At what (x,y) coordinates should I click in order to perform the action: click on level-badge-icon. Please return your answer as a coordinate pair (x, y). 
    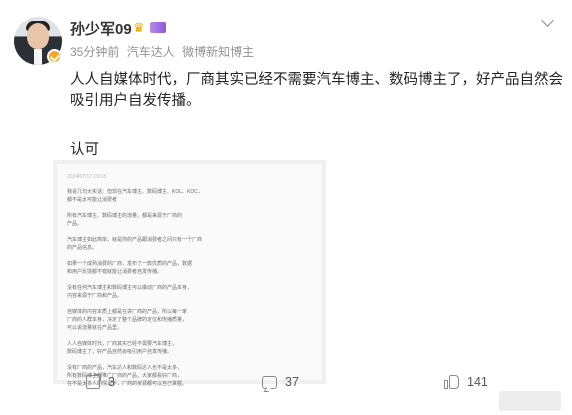
    Looking at the image, I should click on (158, 27).